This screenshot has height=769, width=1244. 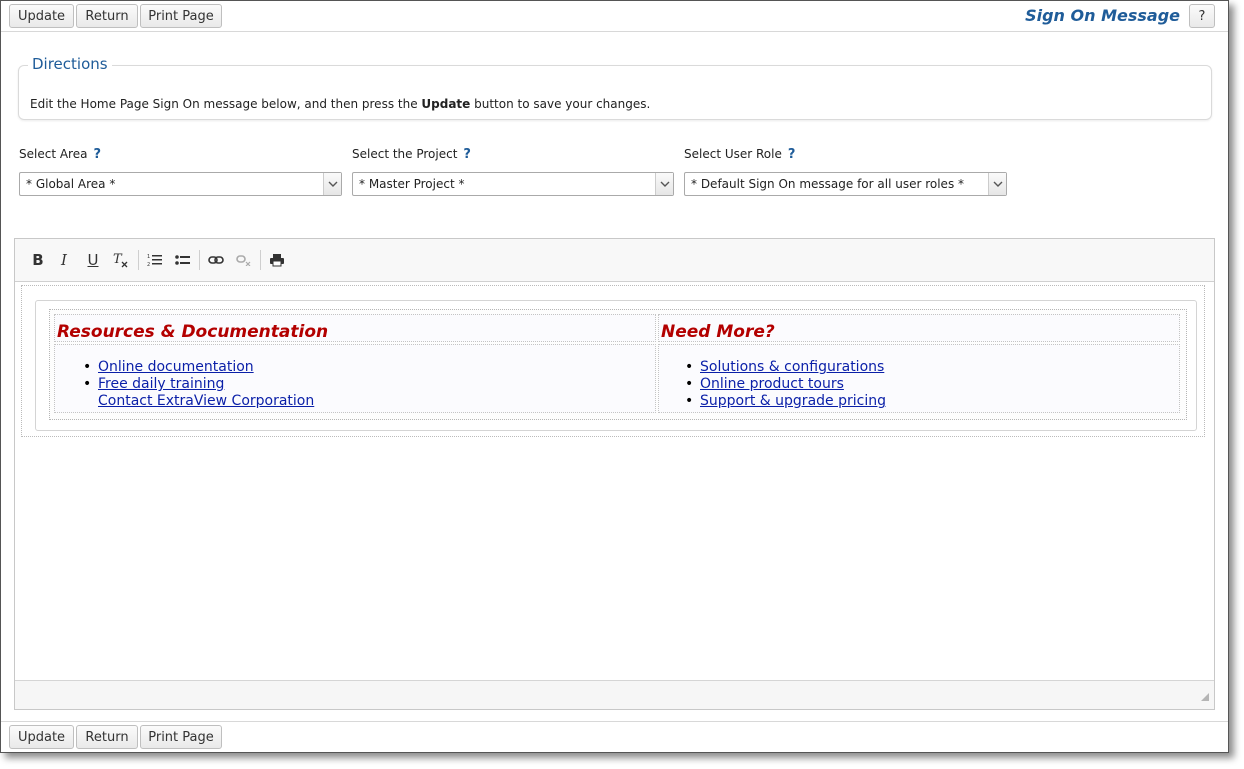 What do you see at coordinates (155, 260) in the screenshot?
I see `numbered-list-icon: 1 2` at bounding box center [155, 260].